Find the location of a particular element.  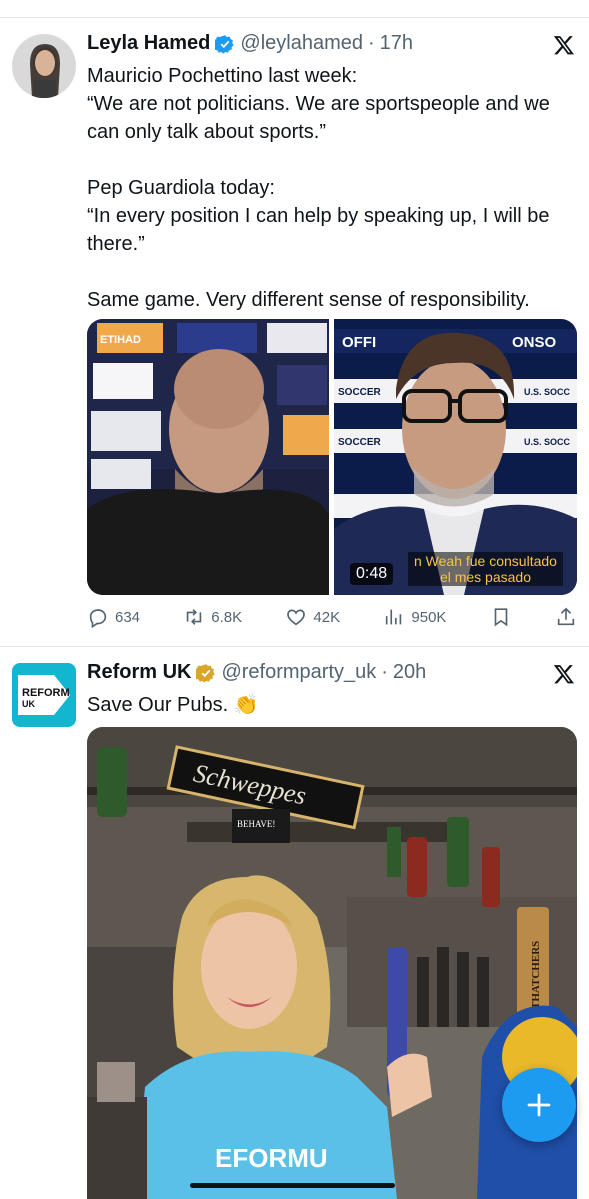

video-duration: 0:48 is located at coordinates (372, 574).